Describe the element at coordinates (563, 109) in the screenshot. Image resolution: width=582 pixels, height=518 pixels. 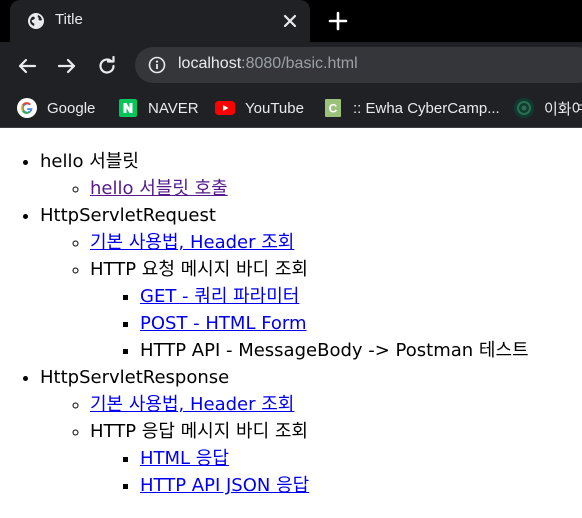
I see `bookmark-label: 이화여` at that location.